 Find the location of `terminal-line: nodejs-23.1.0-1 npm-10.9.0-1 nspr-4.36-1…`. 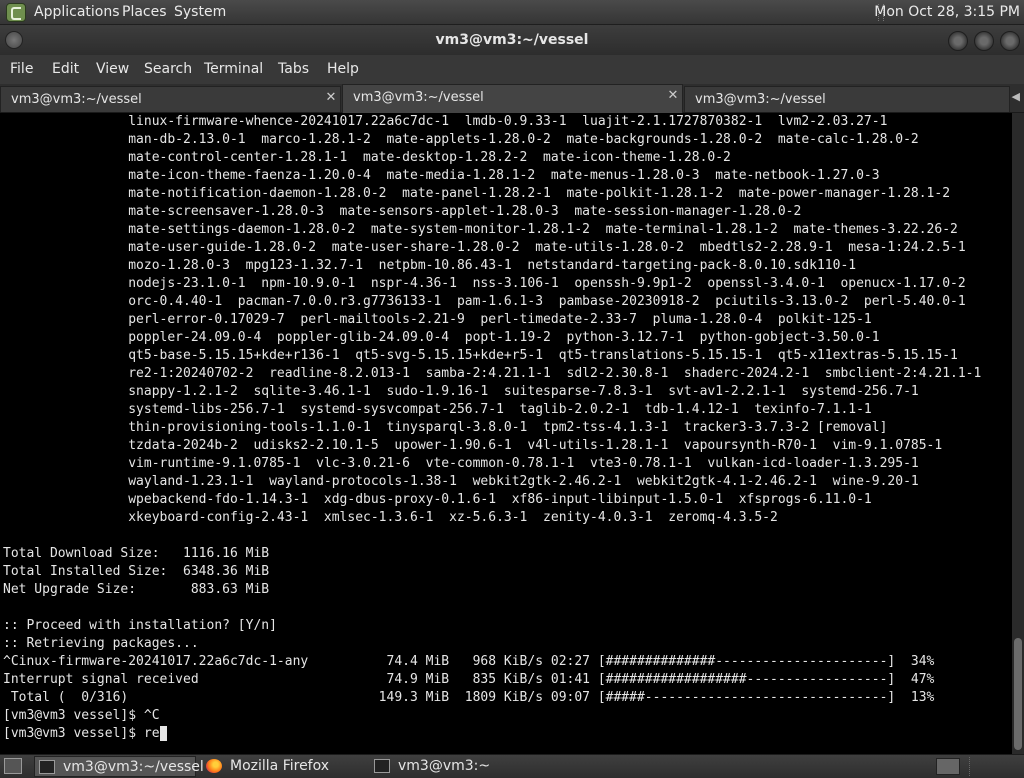

terminal-line: nodejs-23.1.0-1 npm-10.9.0-1 nspr-4.36-1… is located at coordinates (484, 283).